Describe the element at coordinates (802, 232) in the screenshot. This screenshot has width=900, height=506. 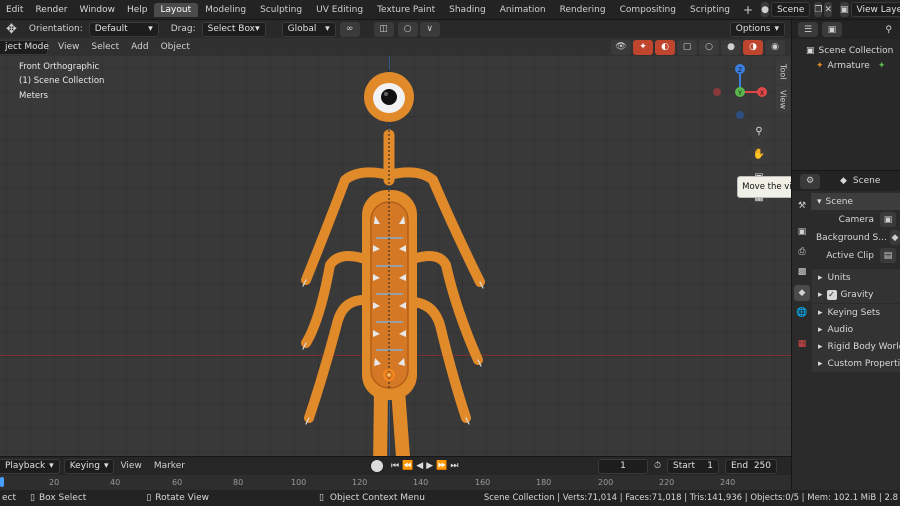
I see `render-tab-icon: ▣` at that location.